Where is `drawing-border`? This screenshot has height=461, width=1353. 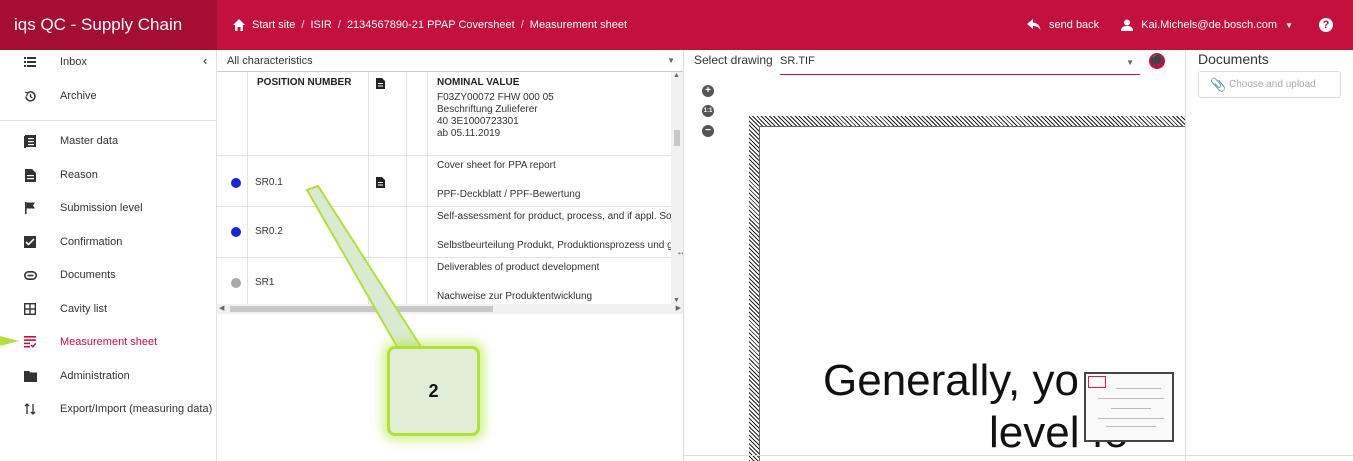
drawing-border is located at coordinates (754, 288).